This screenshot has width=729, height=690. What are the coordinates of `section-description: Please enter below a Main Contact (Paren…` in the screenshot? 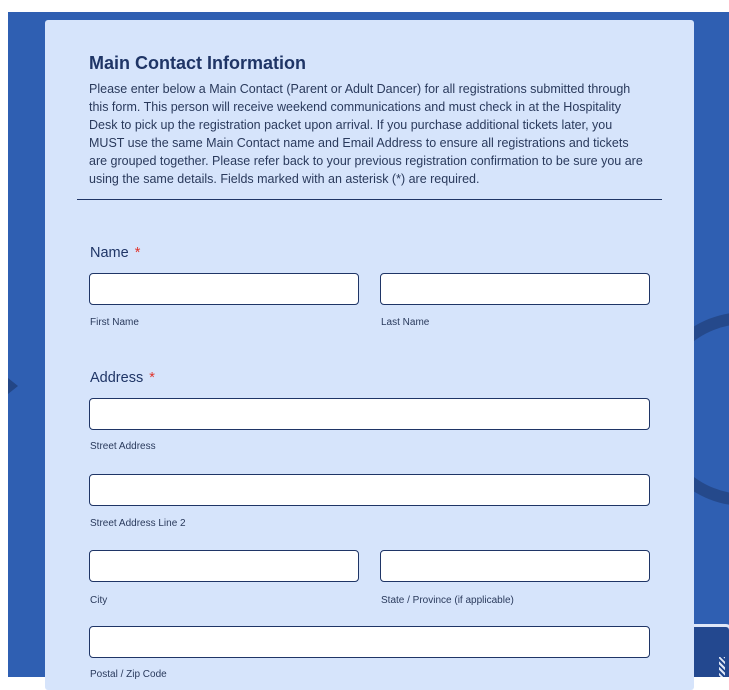 It's located at (366, 134).